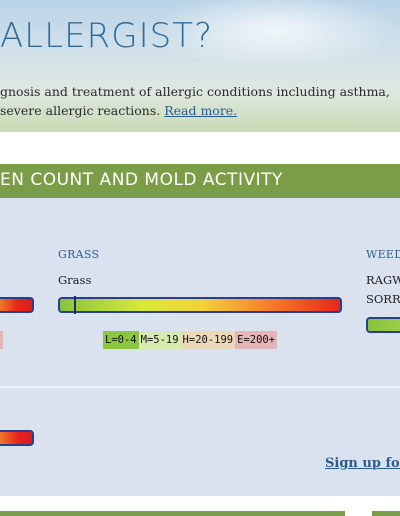 This screenshot has width=400, height=516. What do you see at coordinates (17, 305) in the screenshot?
I see `left-pollen-bar` at bounding box center [17, 305].